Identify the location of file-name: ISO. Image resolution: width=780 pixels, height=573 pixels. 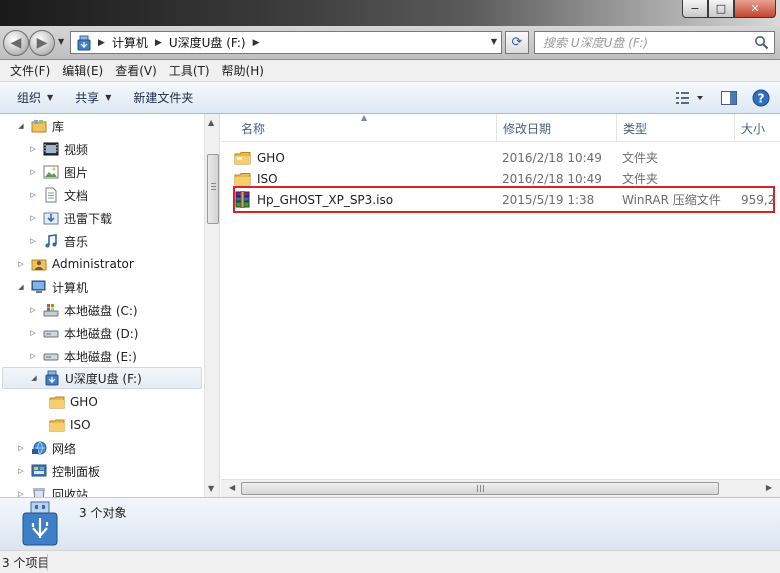
(267, 178).